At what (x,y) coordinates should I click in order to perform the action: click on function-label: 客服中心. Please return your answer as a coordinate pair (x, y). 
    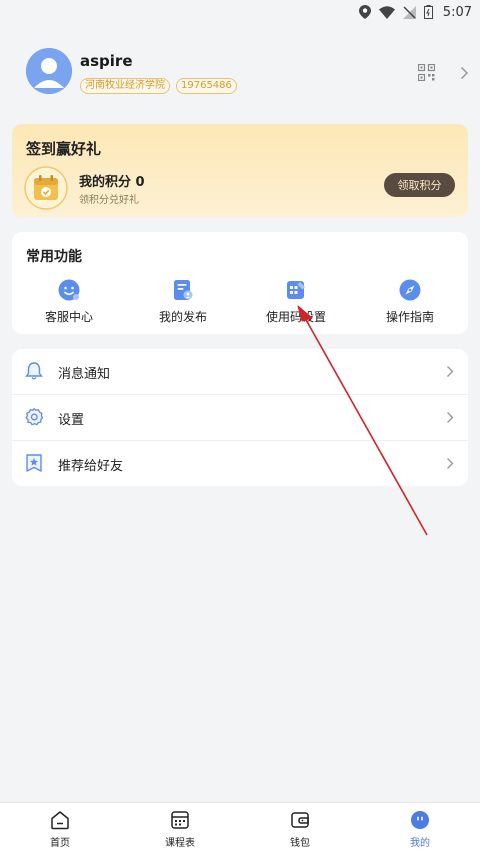
    Looking at the image, I should click on (68, 317).